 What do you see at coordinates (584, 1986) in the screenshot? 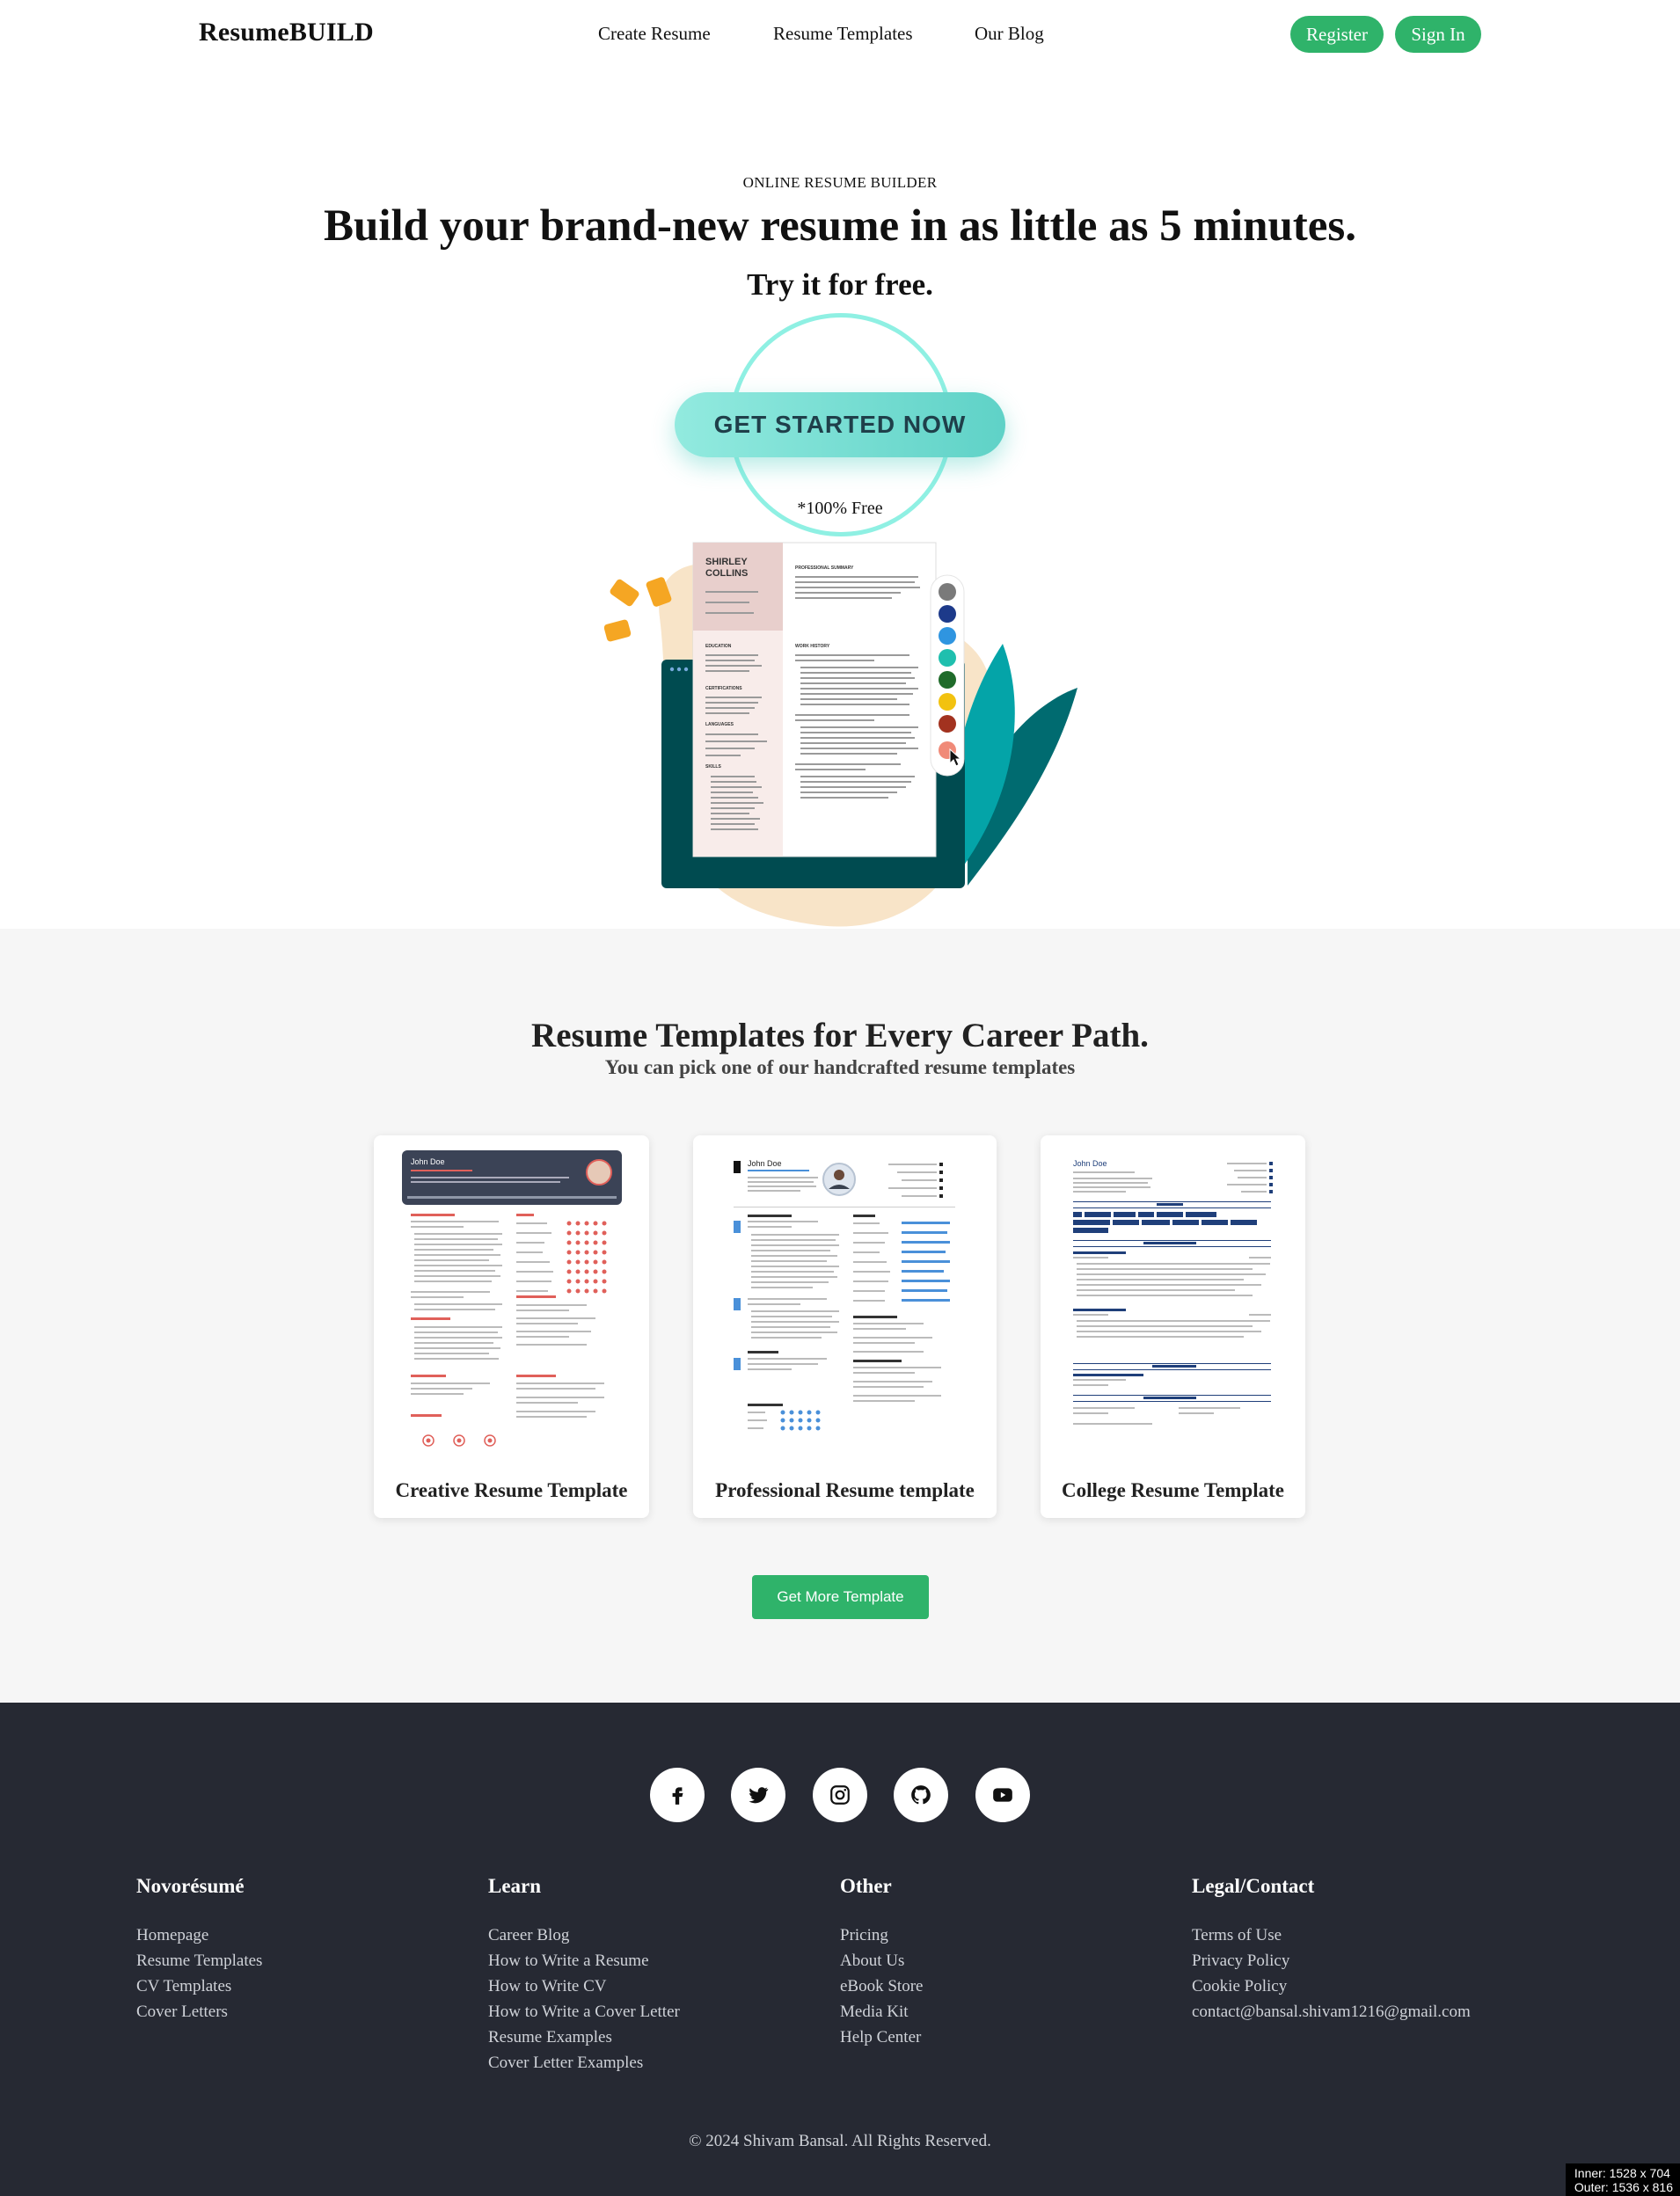
I see `footer-link-write-cv: How to Write CV` at bounding box center [584, 1986].